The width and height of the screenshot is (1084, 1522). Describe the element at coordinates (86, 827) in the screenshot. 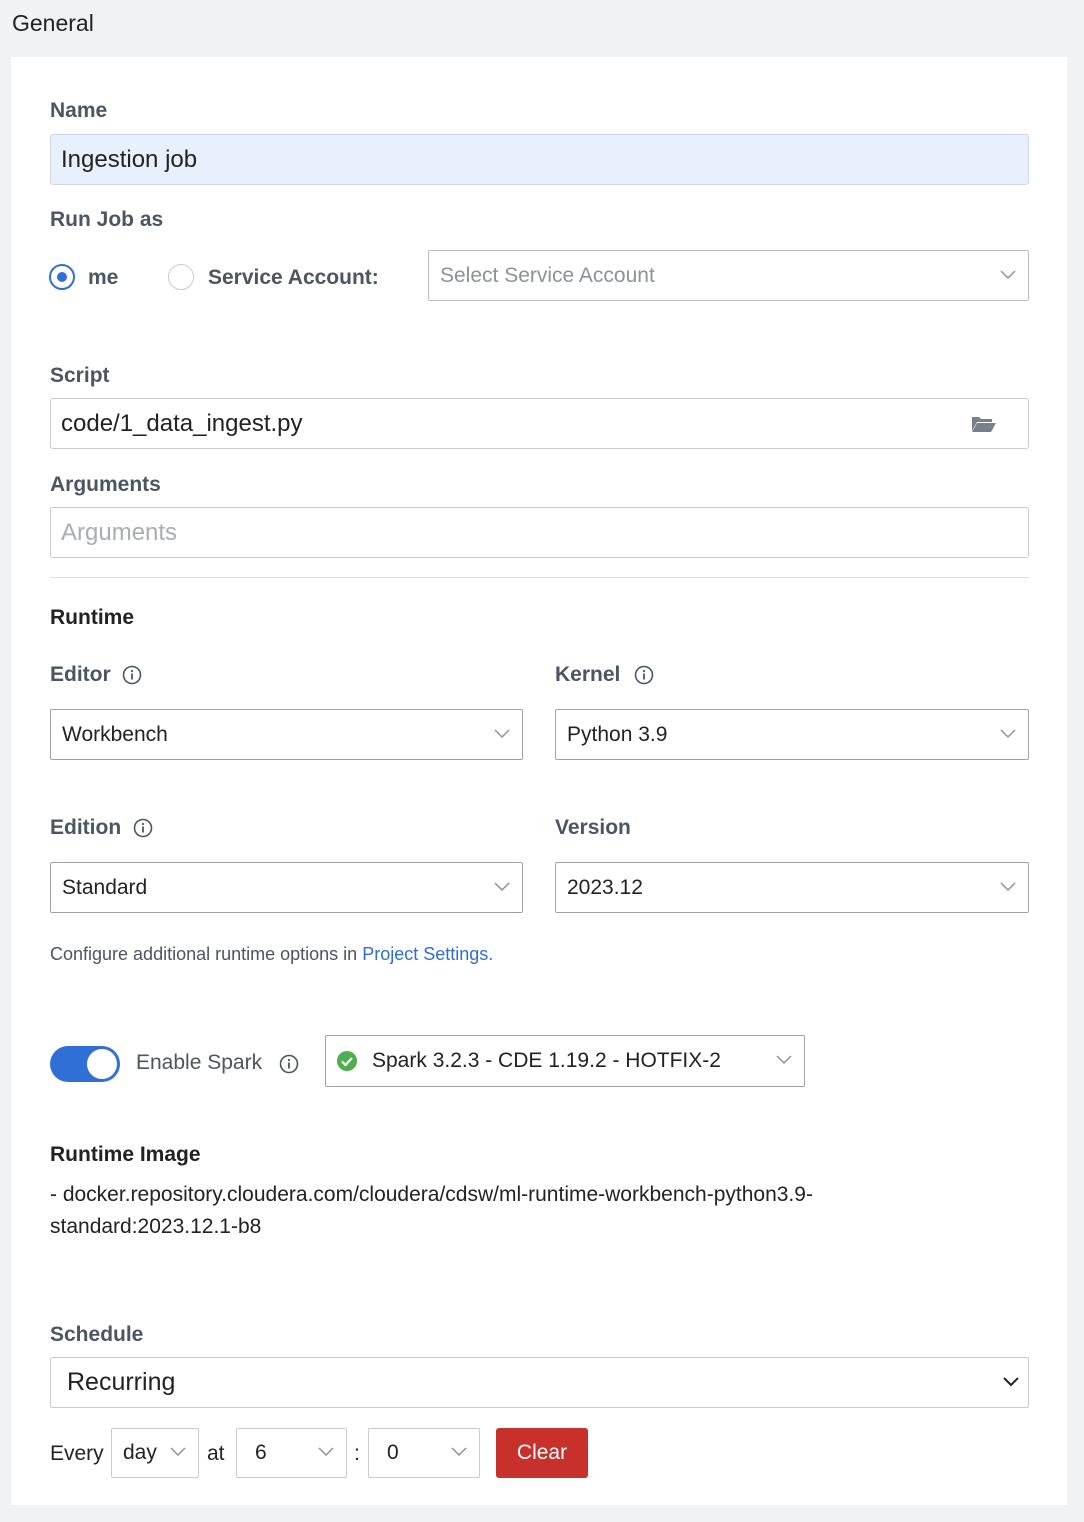

I see `edition-label: Edition` at that location.